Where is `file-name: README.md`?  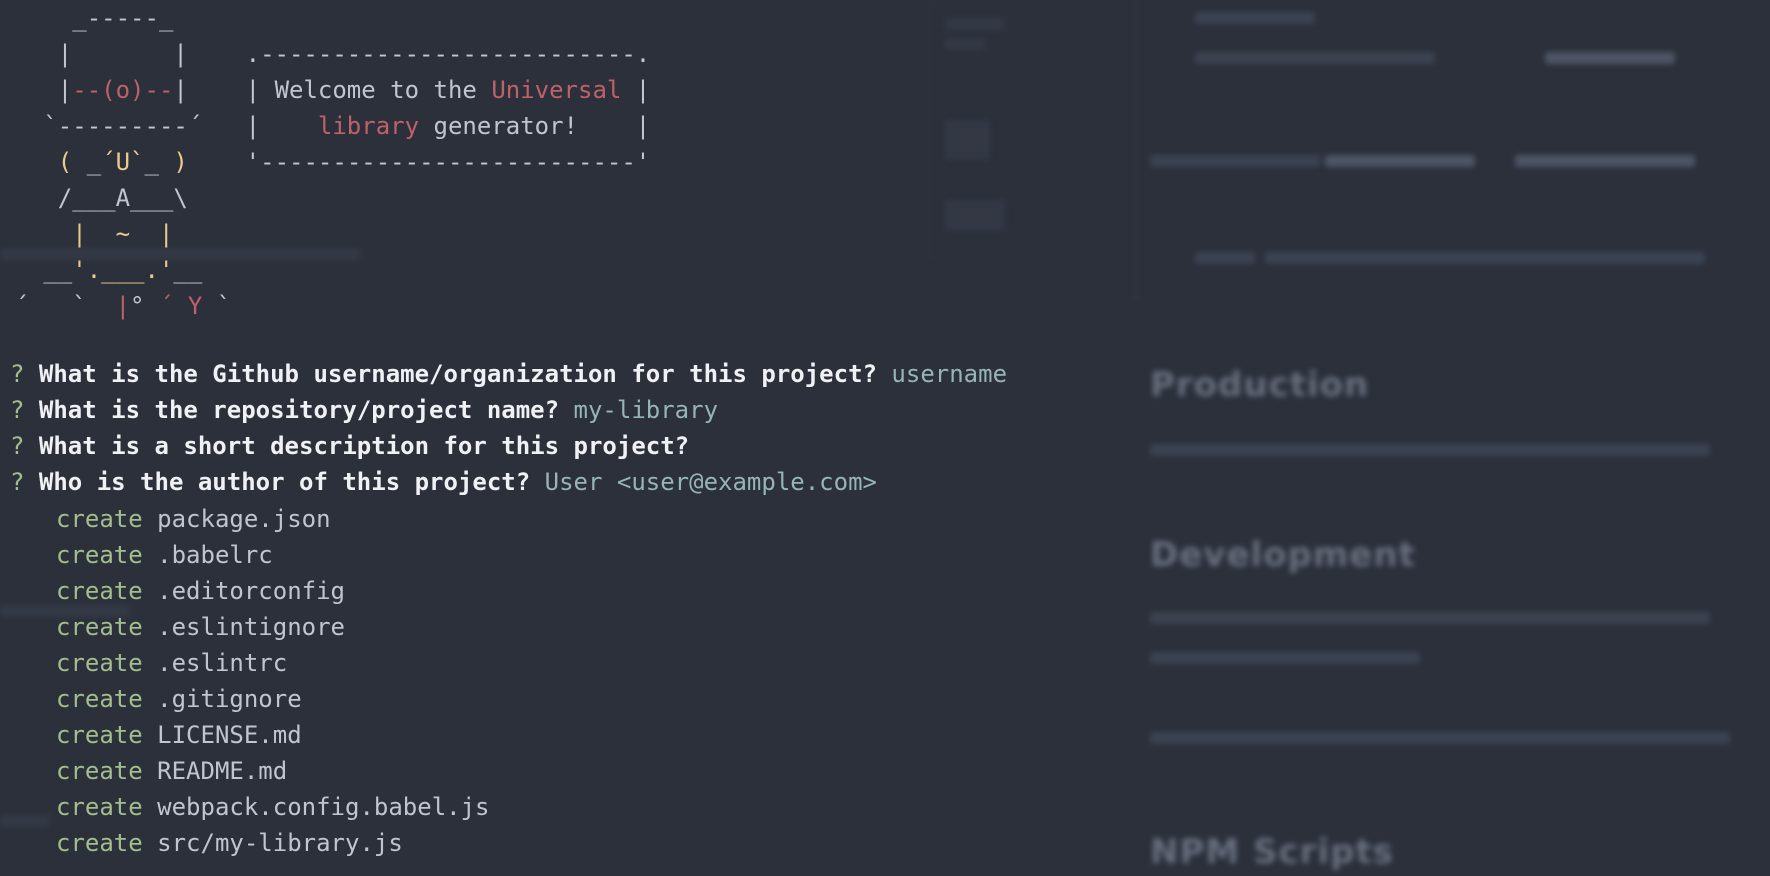
file-name: README.md is located at coordinates (222, 771).